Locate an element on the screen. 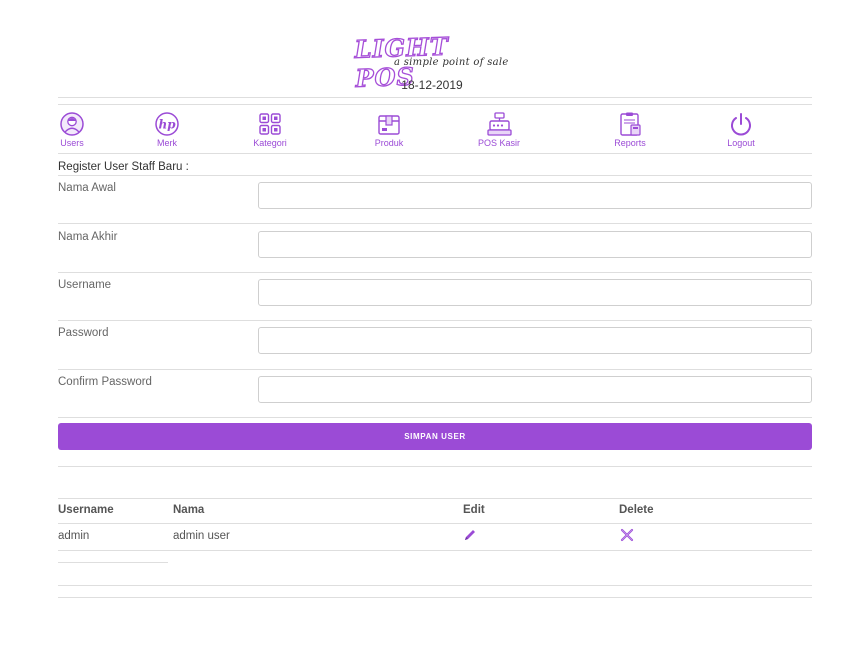  nav-item-reports: Reports is located at coordinates (630, 129).